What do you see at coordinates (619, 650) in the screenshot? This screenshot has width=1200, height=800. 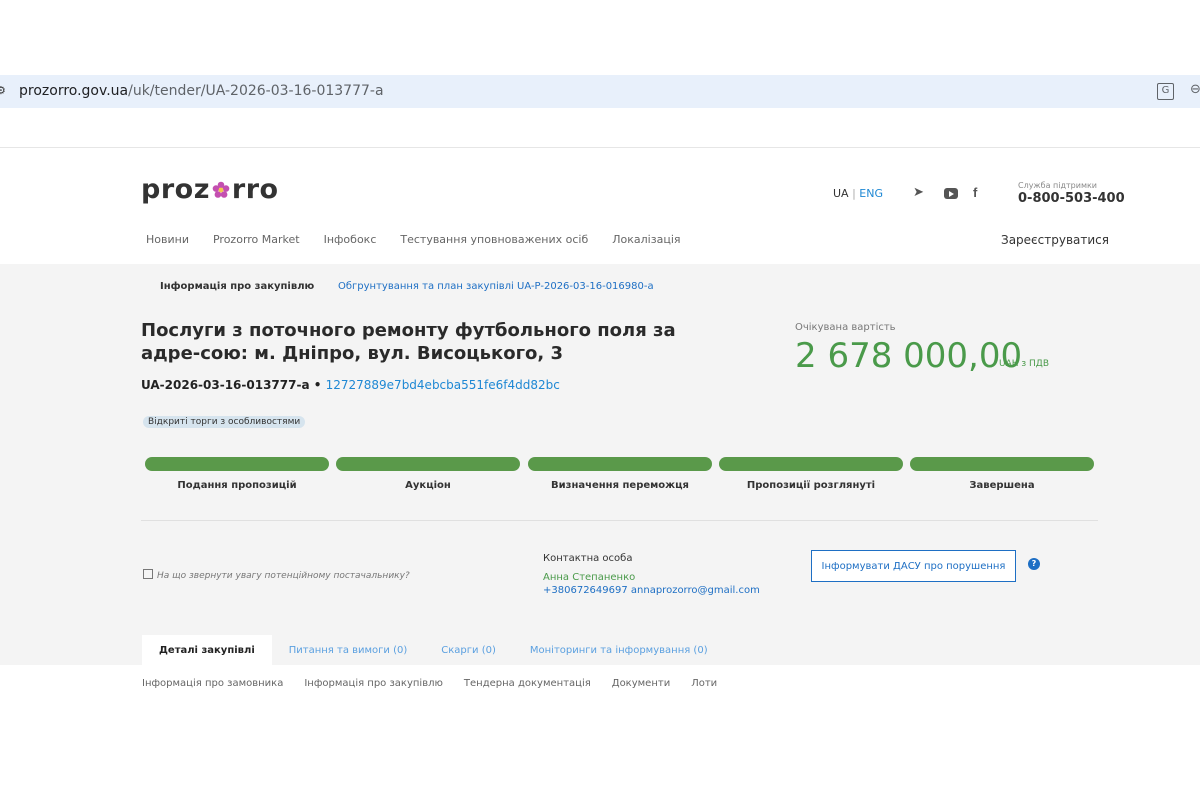 I see `tab-monitoring: Моніторинги та інформування (0)` at bounding box center [619, 650].